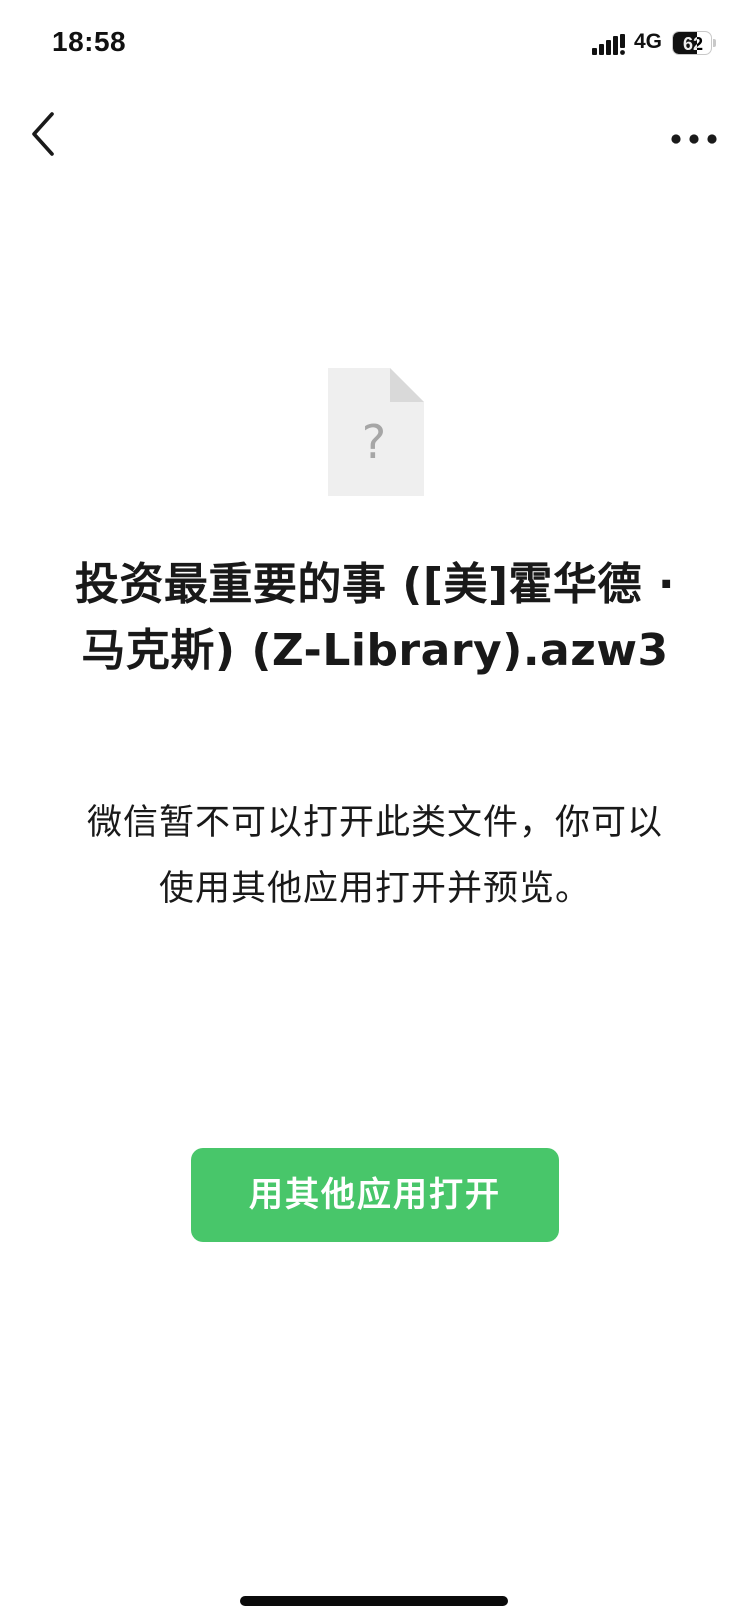  I want to click on back-button, so click(48, 132).